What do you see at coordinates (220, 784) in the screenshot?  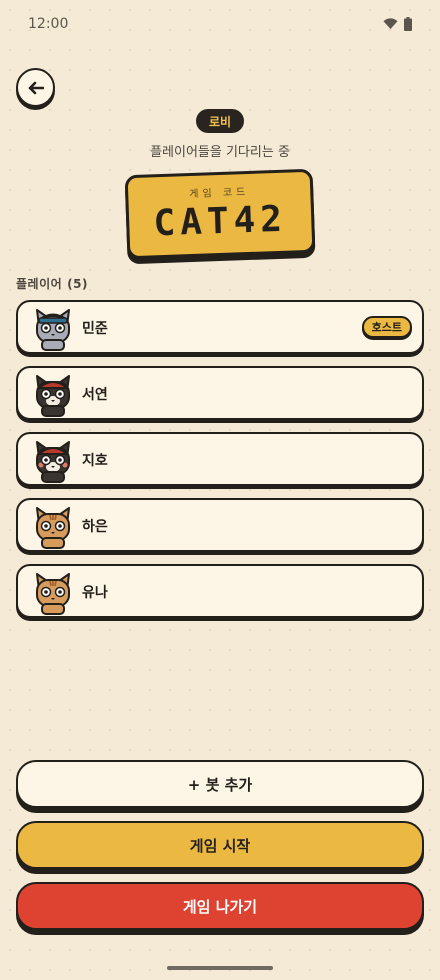 I see `add-bot-button: + 봇 추가` at bounding box center [220, 784].